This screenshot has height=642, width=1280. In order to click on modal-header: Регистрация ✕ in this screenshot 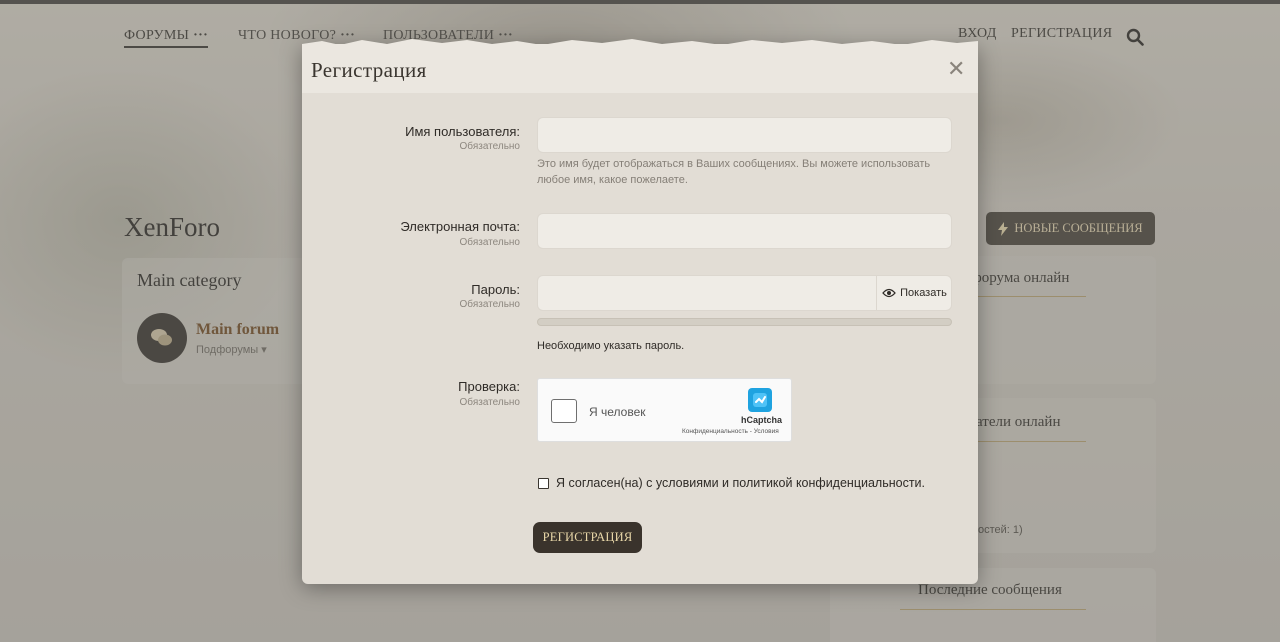, I will do `click(640, 68)`.